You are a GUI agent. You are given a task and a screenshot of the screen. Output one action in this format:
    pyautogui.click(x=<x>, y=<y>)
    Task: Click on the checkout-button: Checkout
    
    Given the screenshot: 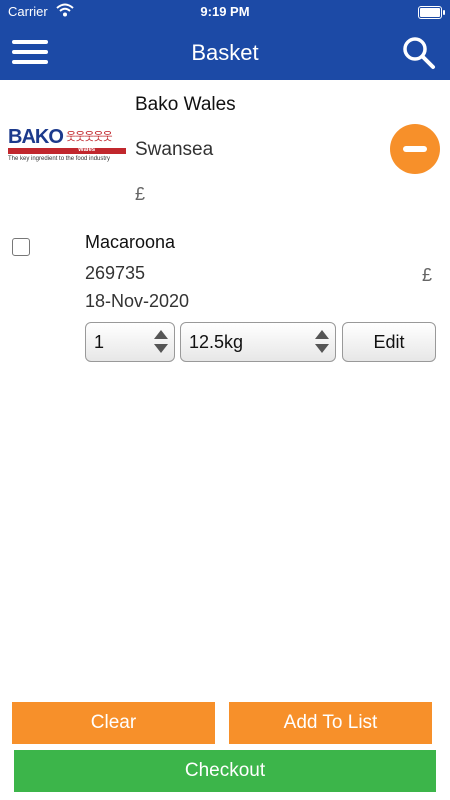 What is the action you would take?
    pyautogui.click(x=225, y=771)
    